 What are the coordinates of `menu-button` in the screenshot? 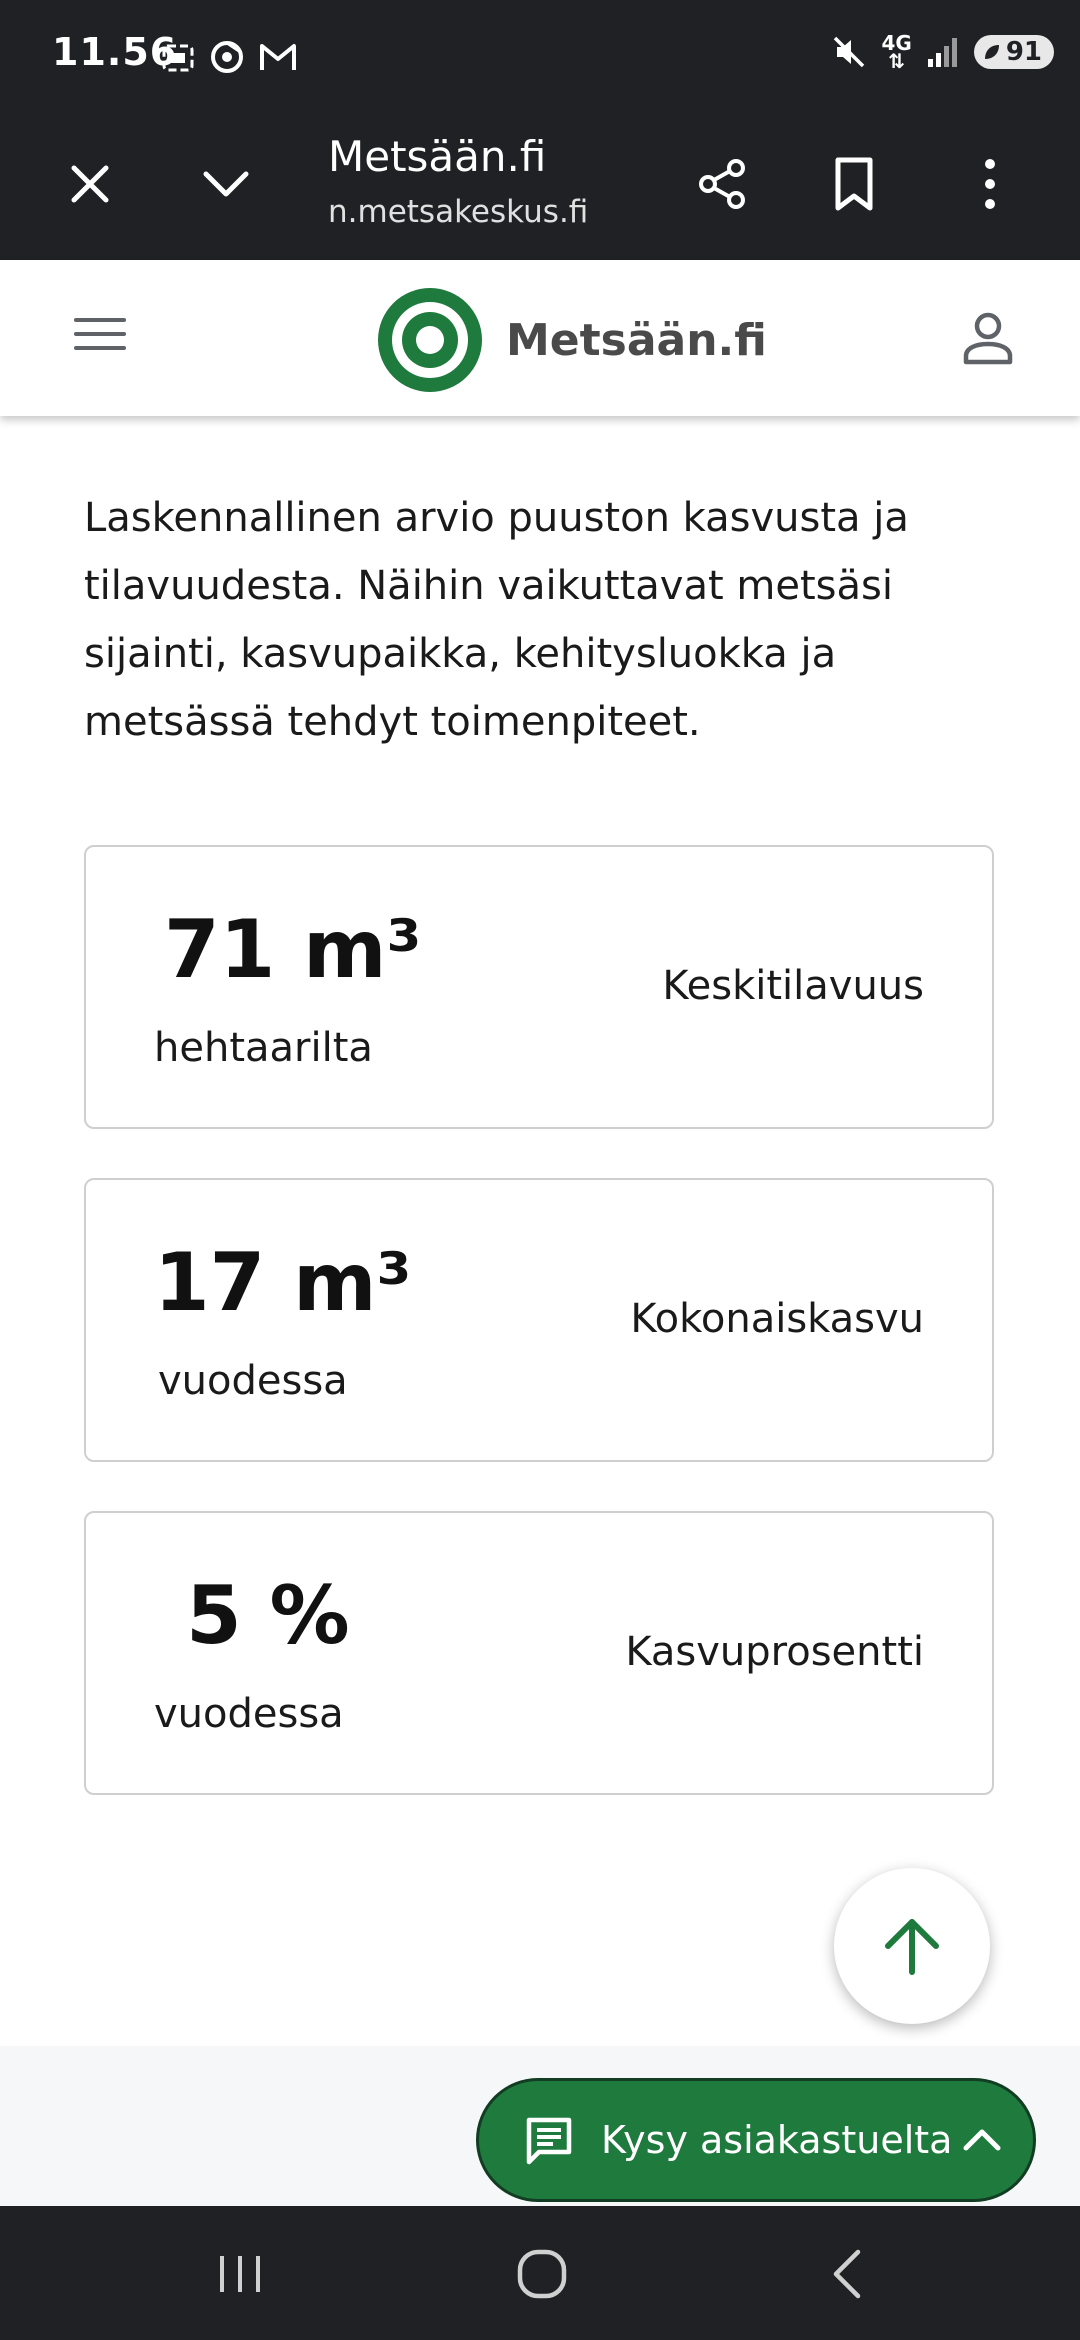 It's located at (102, 338).